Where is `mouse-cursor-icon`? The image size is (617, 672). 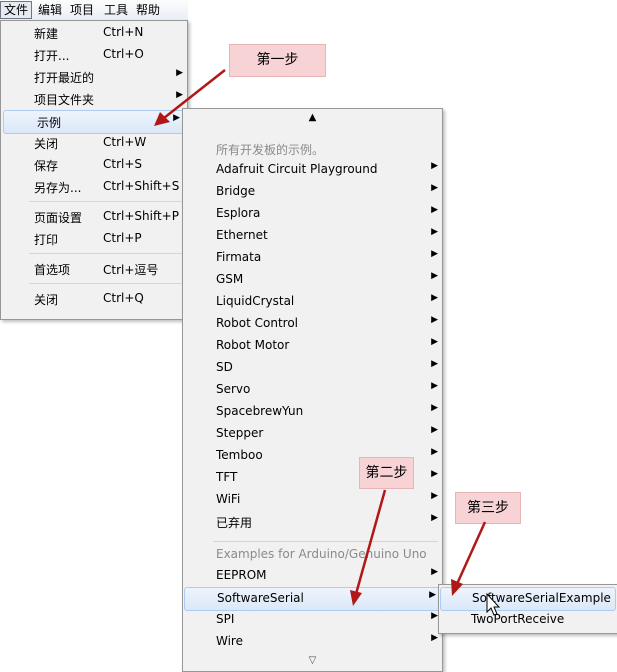
mouse-cursor-icon is located at coordinates (493, 604).